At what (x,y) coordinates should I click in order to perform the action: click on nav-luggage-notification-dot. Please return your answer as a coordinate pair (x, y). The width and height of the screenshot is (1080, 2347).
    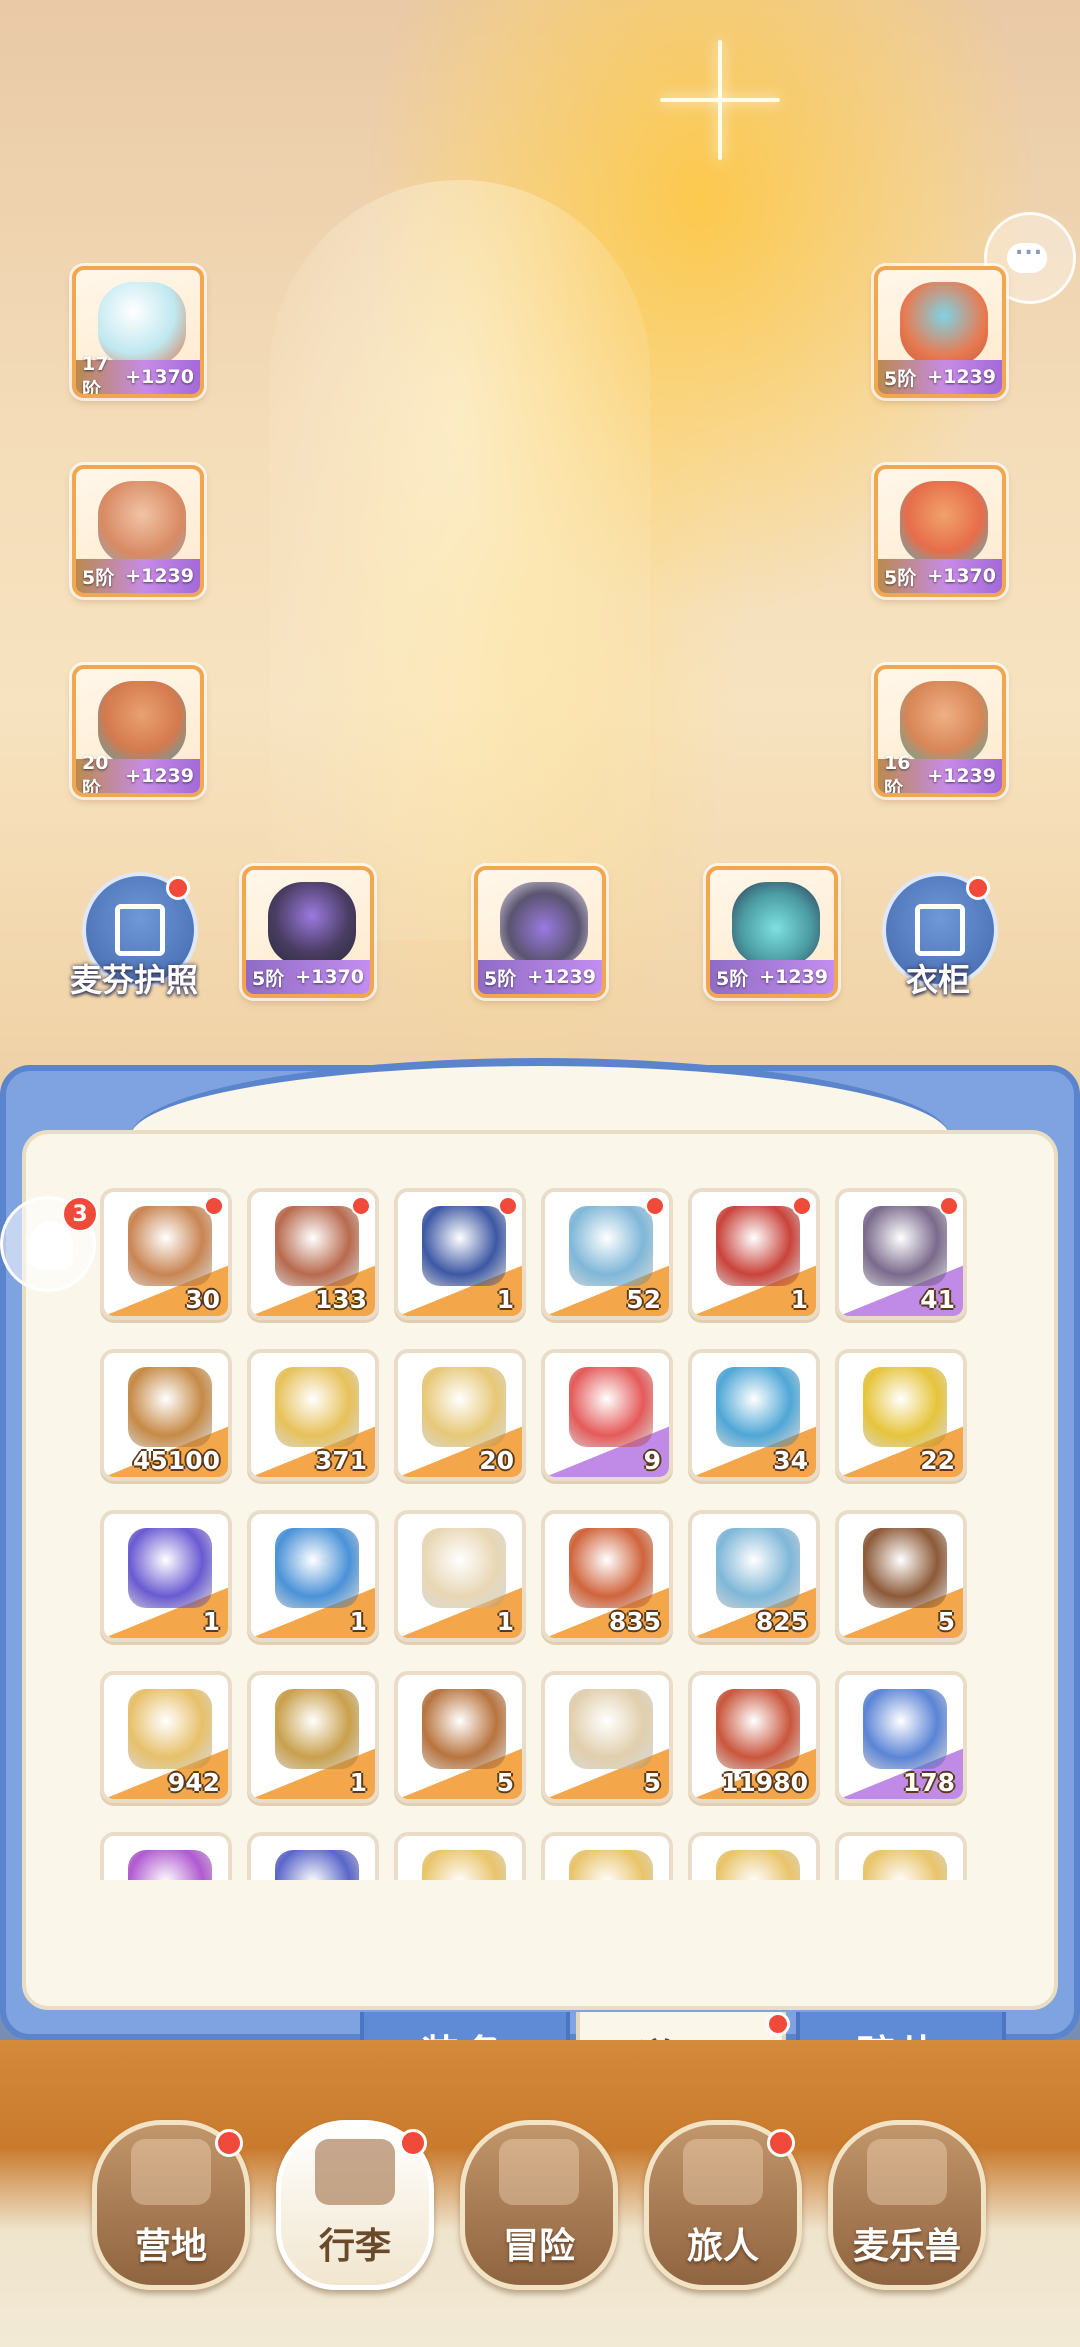
    Looking at the image, I should click on (413, 2143).